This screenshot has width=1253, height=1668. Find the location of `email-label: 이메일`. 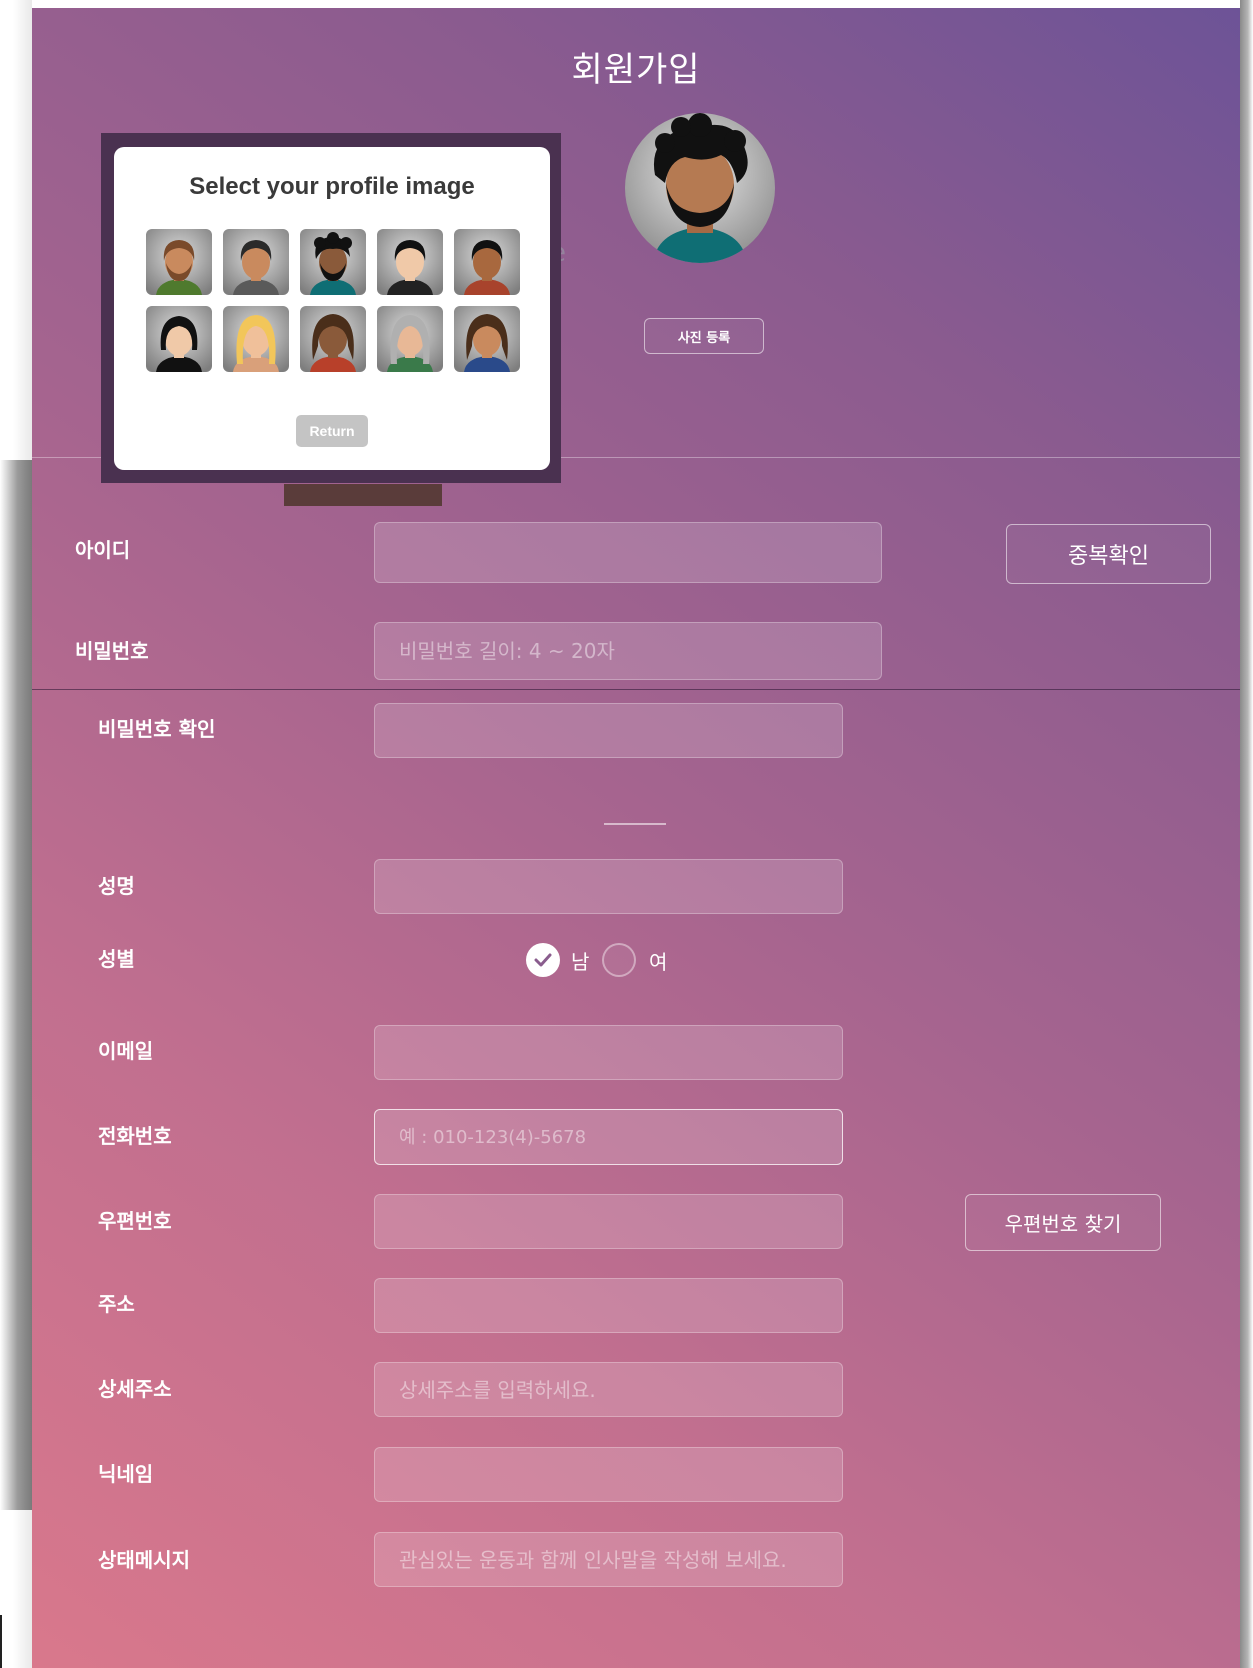

email-label: 이메일 is located at coordinates (126, 1051).